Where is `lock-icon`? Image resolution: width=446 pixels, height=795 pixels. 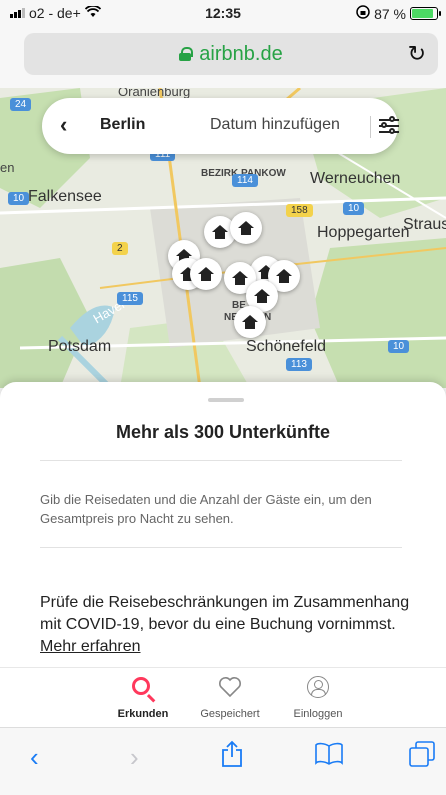 lock-icon is located at coordinates (186, 54).